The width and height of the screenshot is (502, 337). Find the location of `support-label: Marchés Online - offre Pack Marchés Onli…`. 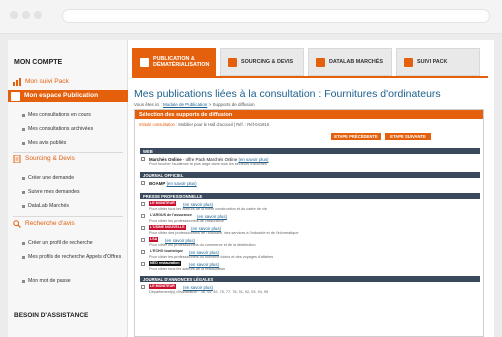

support-label: Marchés Online - offre Pack Marchés Onli… is located at coordinates (209, 159).